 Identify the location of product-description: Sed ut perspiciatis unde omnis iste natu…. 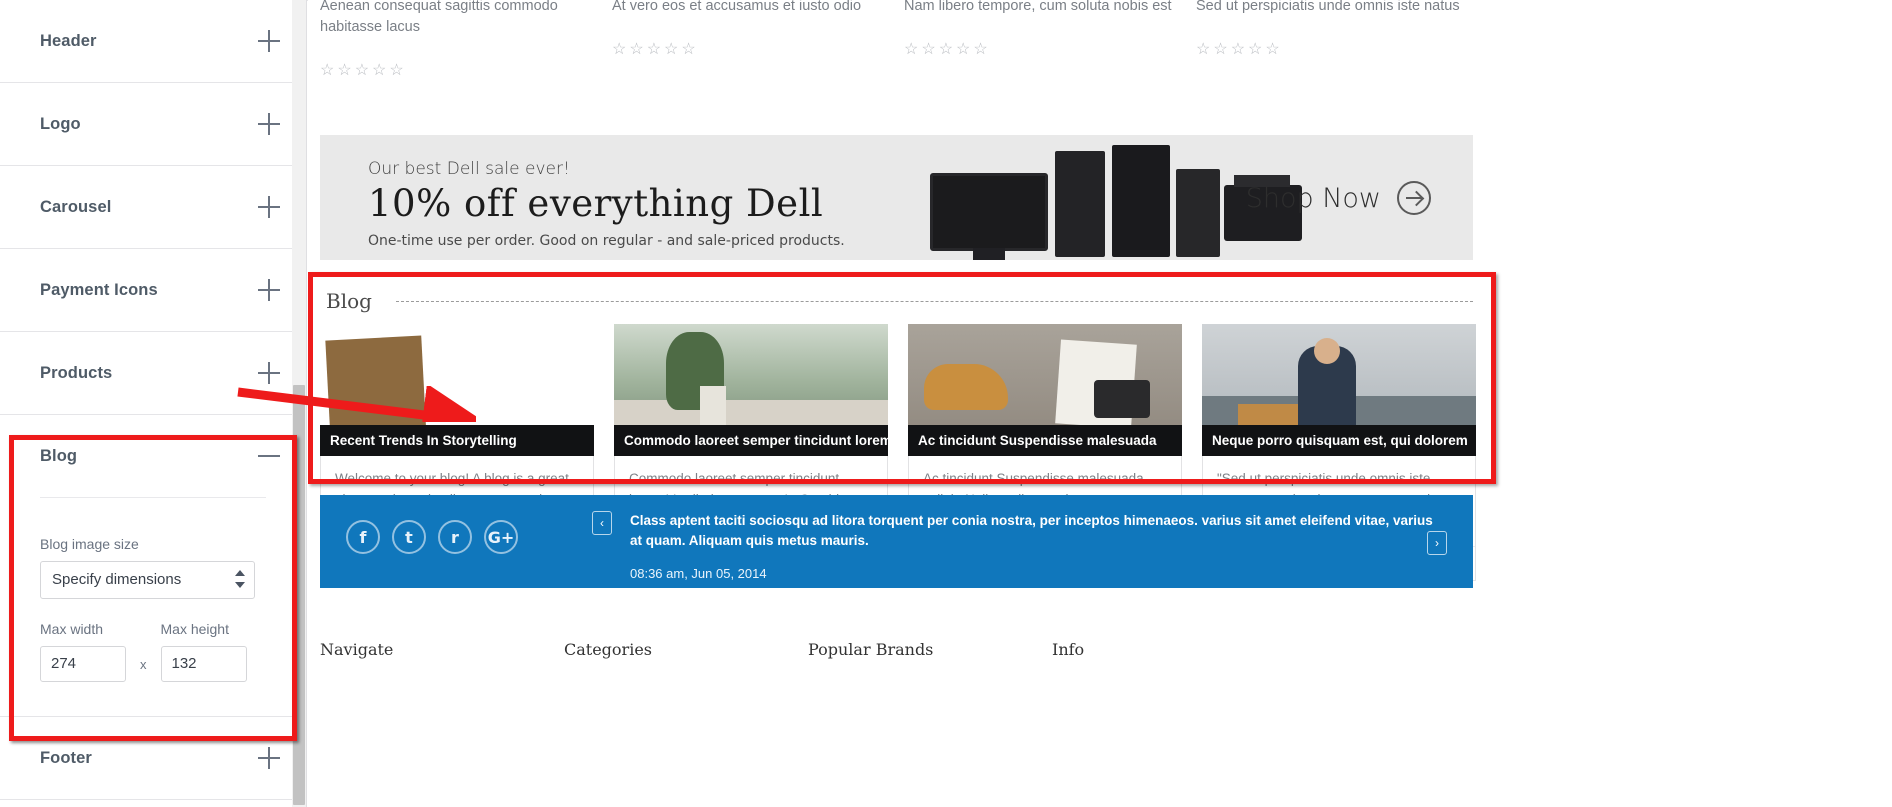
(1328, 7).